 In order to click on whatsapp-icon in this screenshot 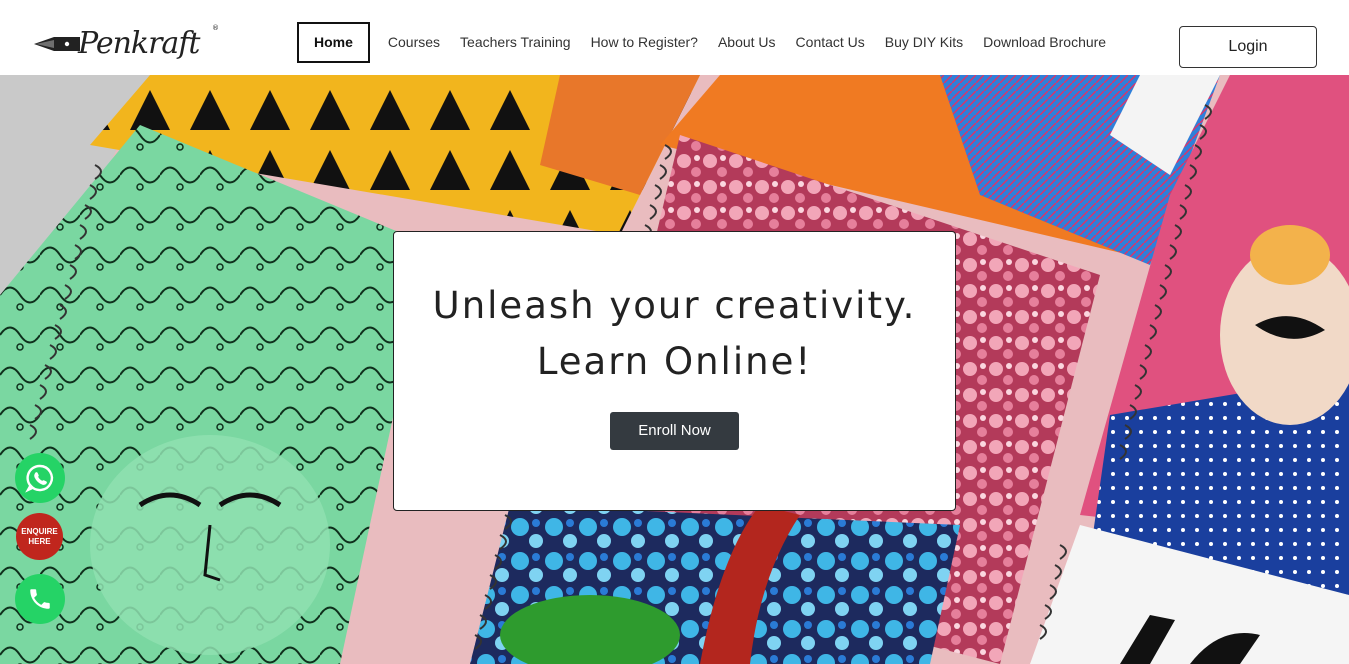, I will do `click(39, 478)`.